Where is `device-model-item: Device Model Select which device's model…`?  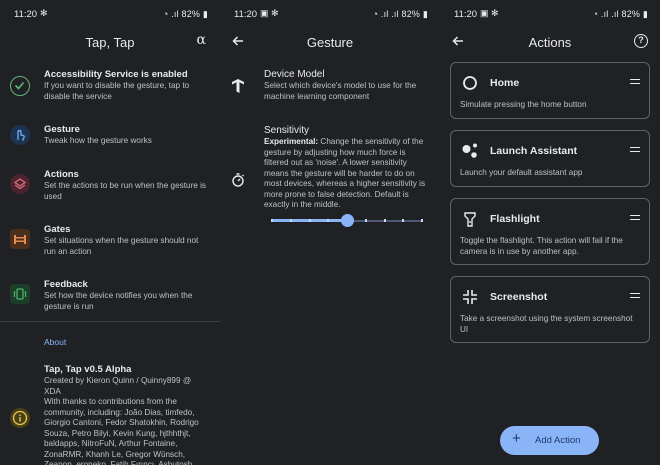
device-model-item: Device Model Select which device's model… is located at coordinates (330, 88).